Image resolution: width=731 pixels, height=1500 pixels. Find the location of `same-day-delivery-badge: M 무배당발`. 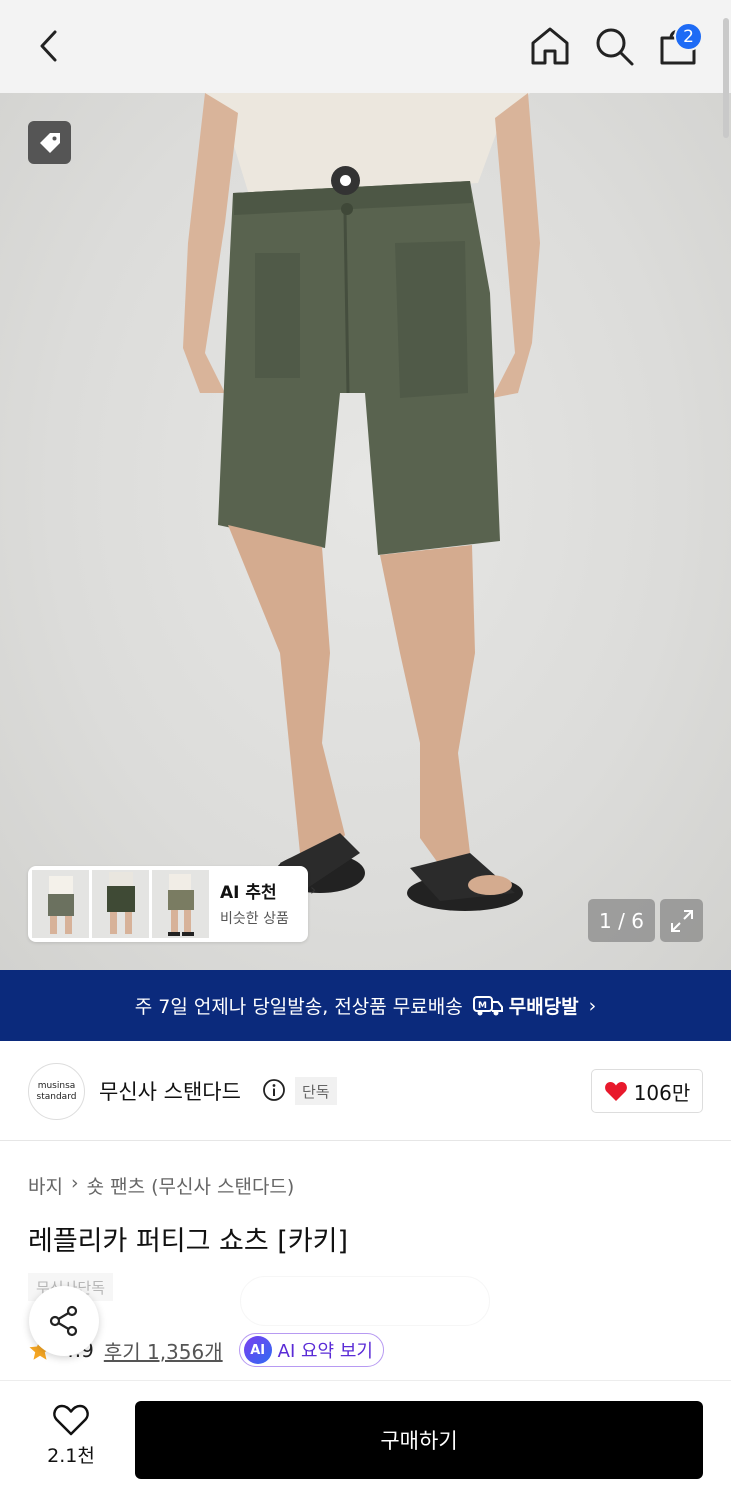

same-day-delivery-badge: M 무배당발 is located at coordinates (525, 1005).